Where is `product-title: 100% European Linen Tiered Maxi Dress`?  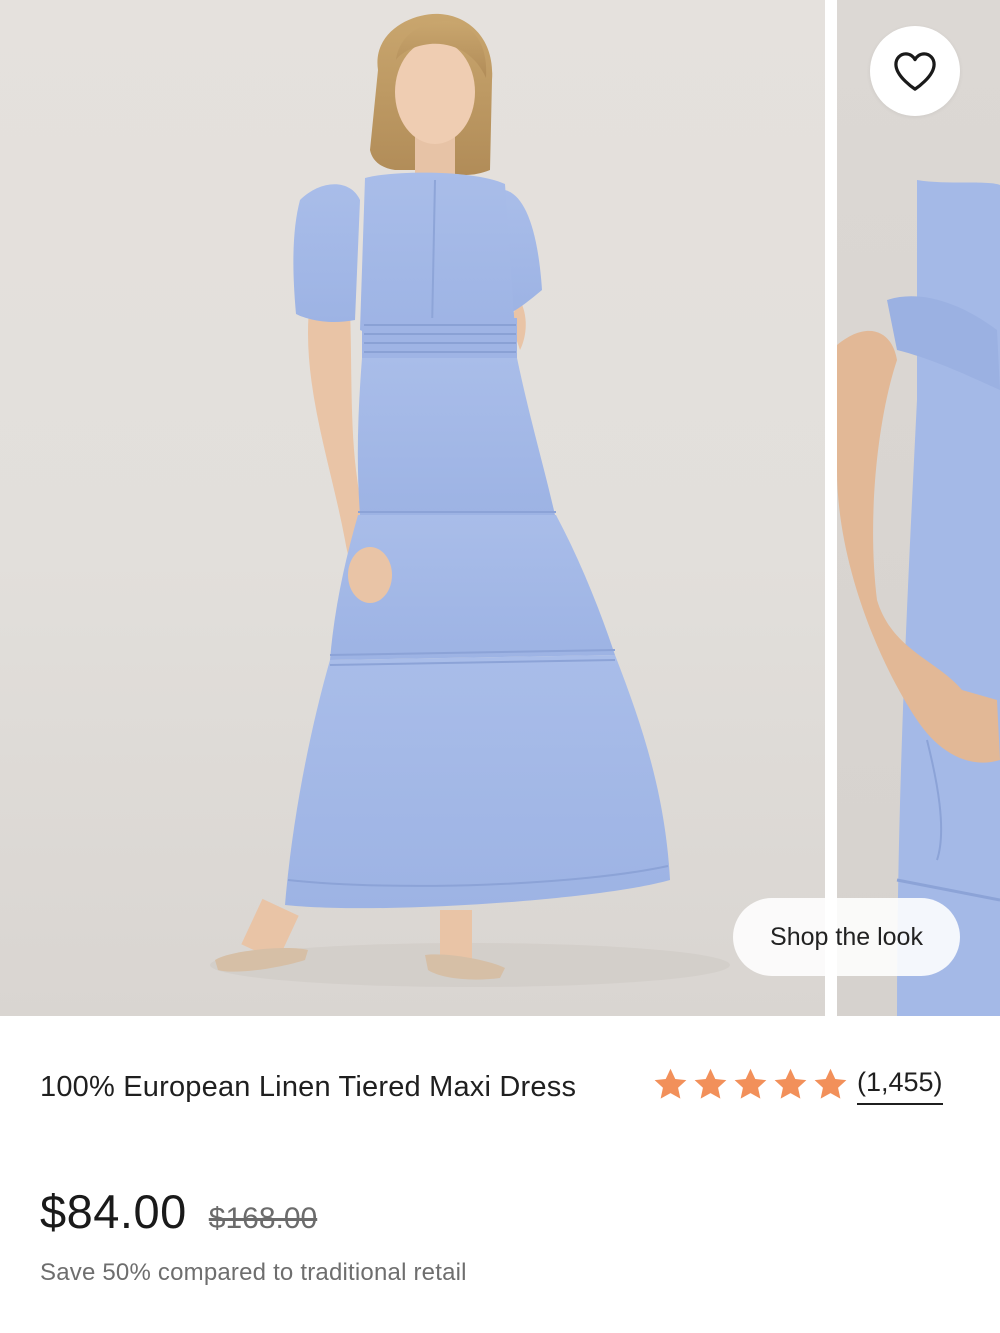
product-title: 100% European Linen Tiered Maxi Dress is located at coordinates (308, 1087).